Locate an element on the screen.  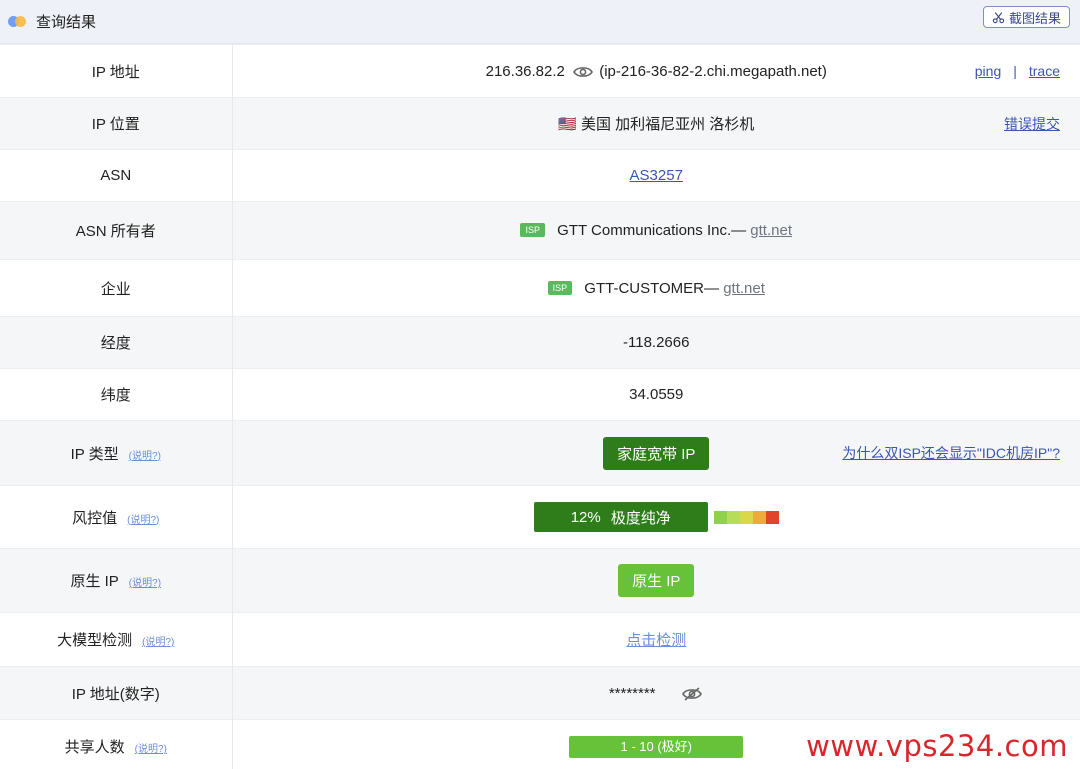
result-header: 查询结果 截图结果 is located at coordinates (540, 22).